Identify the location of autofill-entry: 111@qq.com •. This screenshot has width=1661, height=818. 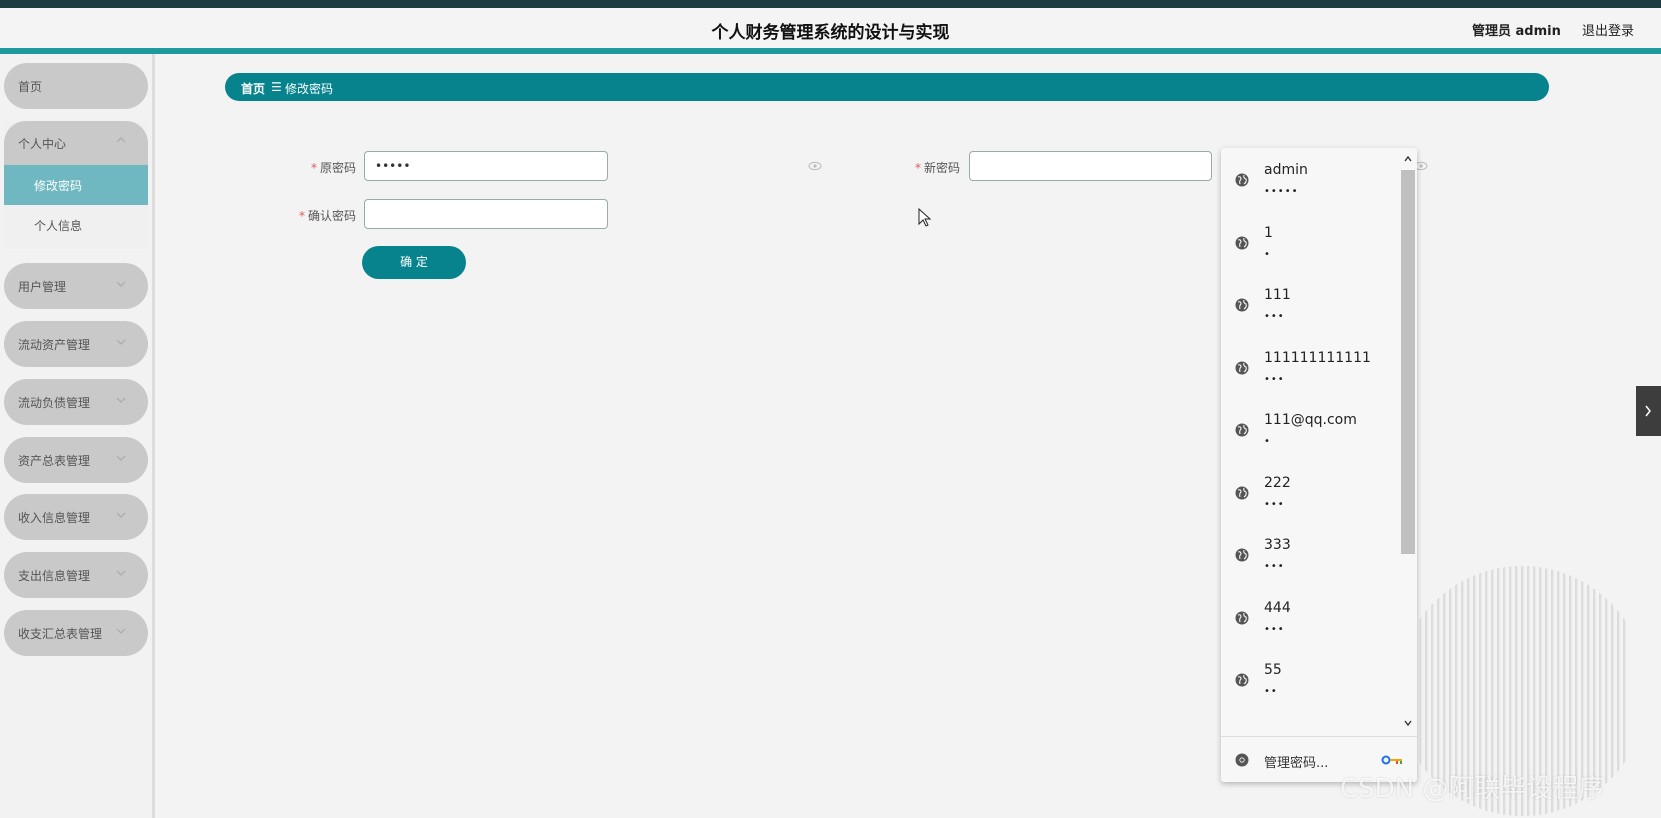
(1311, 428).